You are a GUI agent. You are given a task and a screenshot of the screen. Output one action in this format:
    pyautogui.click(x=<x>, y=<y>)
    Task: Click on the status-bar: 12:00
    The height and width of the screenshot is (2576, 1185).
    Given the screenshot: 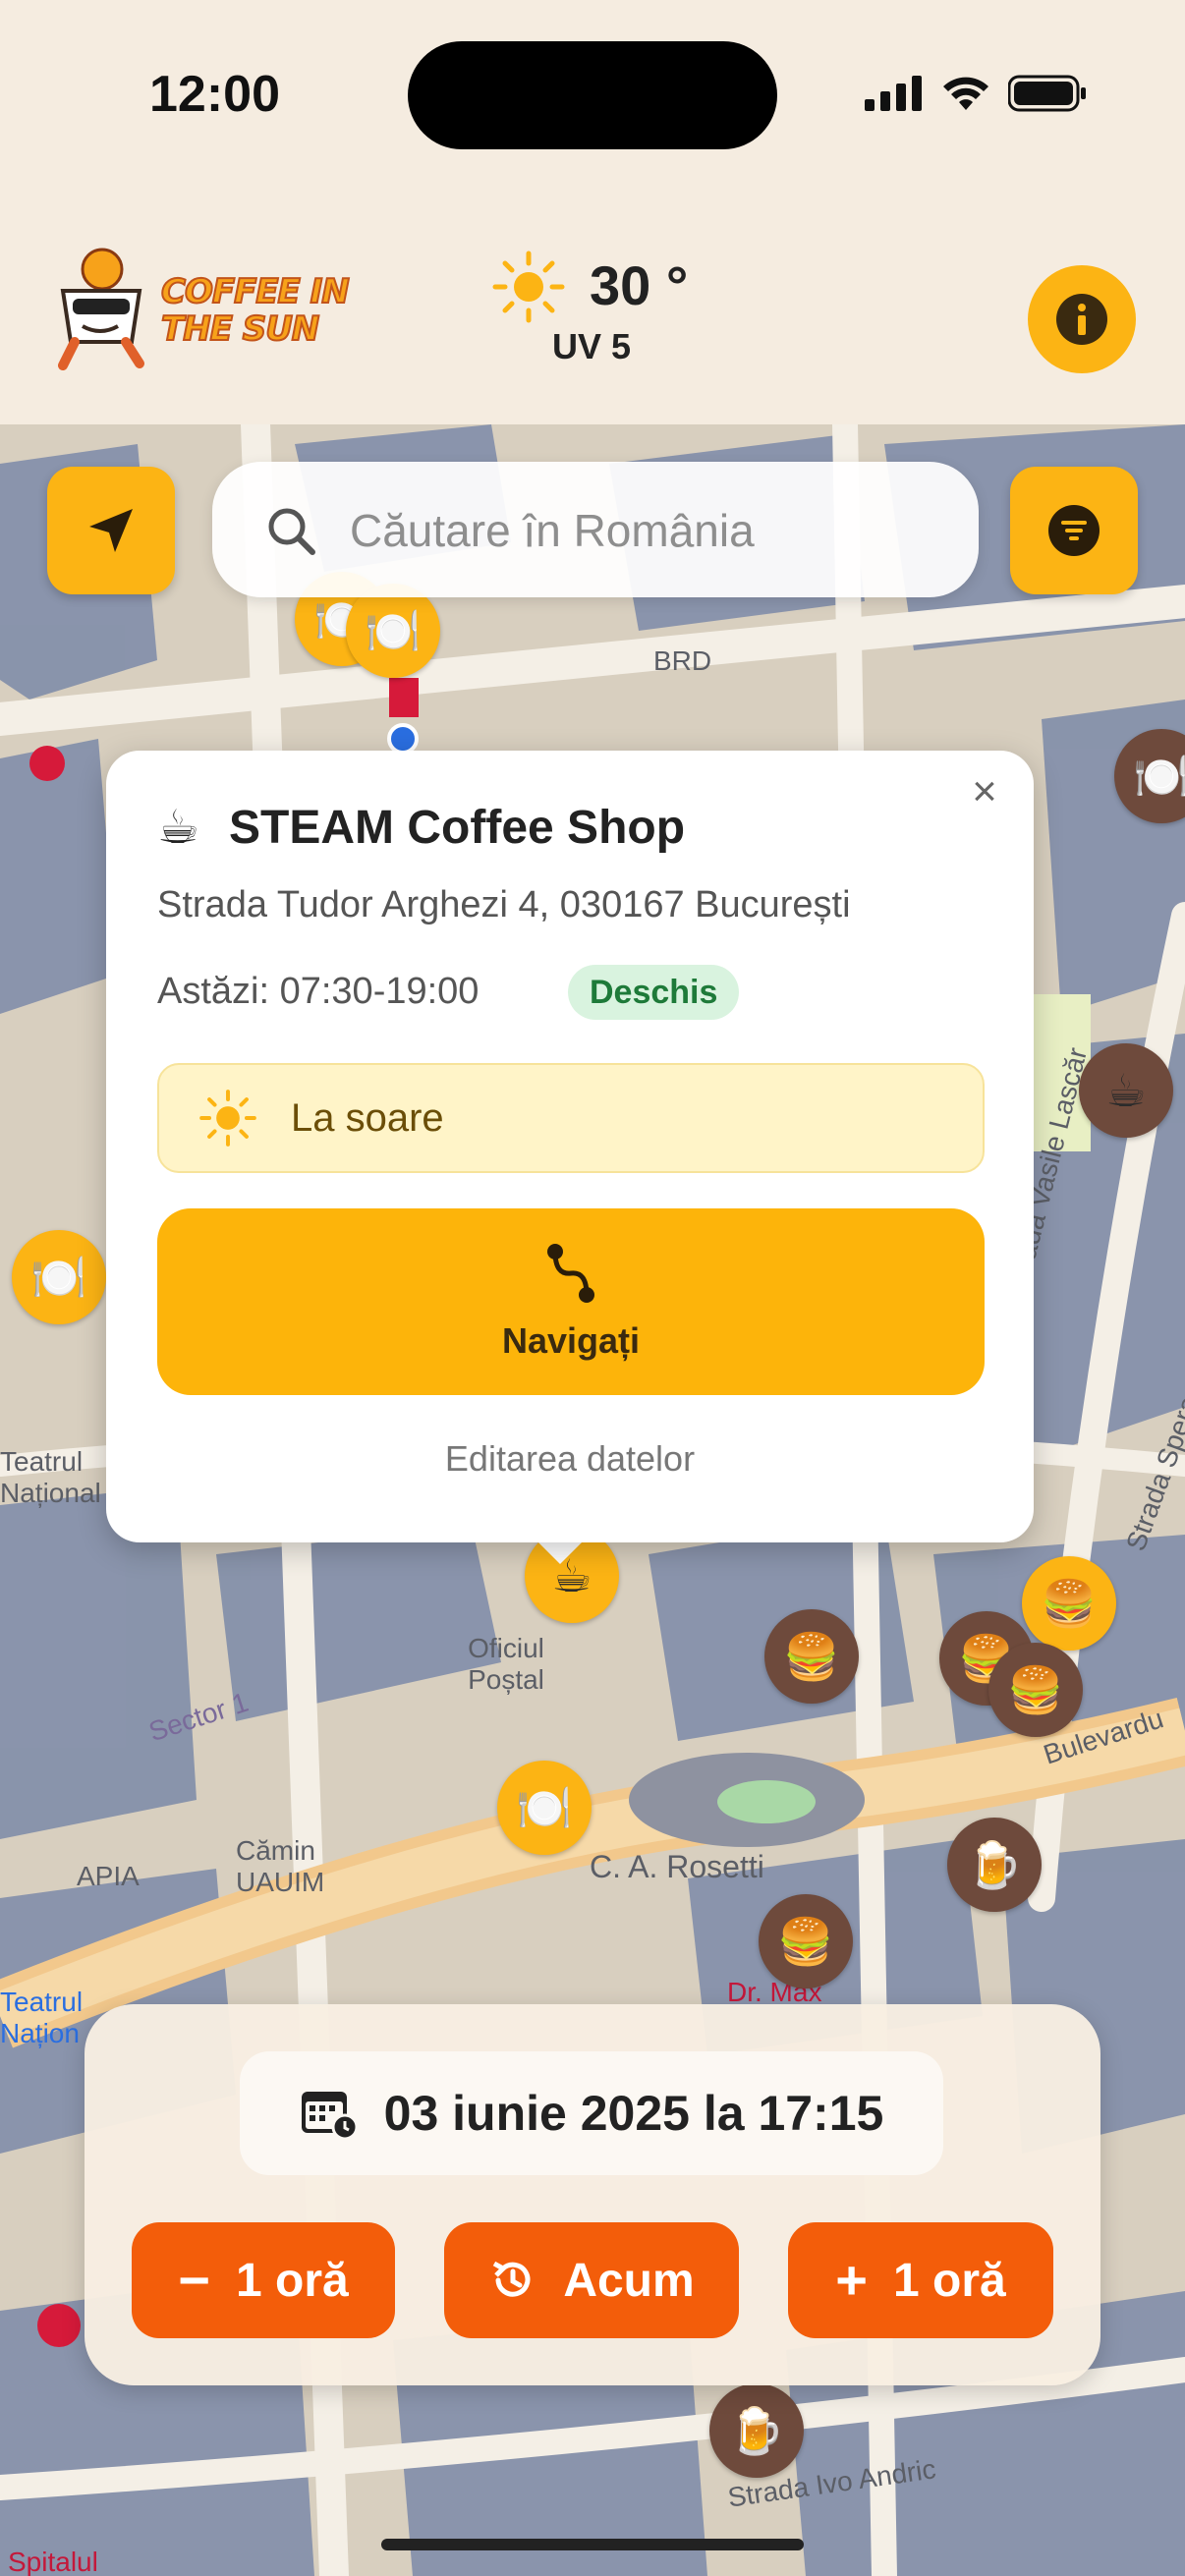 What is the action you would take?
    pyautogui.click(x=592, y=98)
    